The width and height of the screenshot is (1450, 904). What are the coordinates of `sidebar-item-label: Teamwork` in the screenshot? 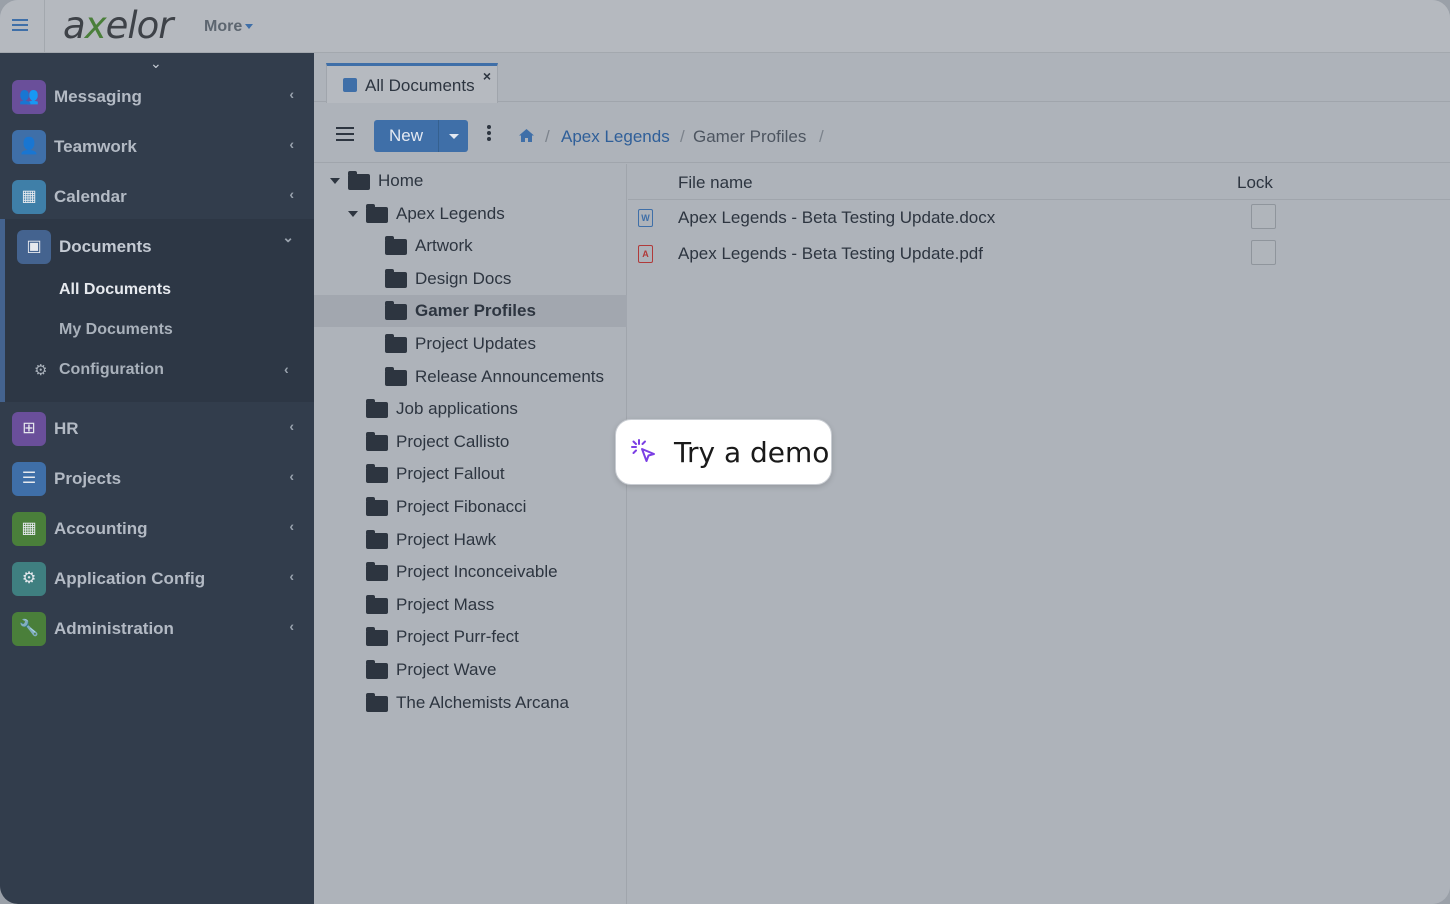 It's located at (95, 146).